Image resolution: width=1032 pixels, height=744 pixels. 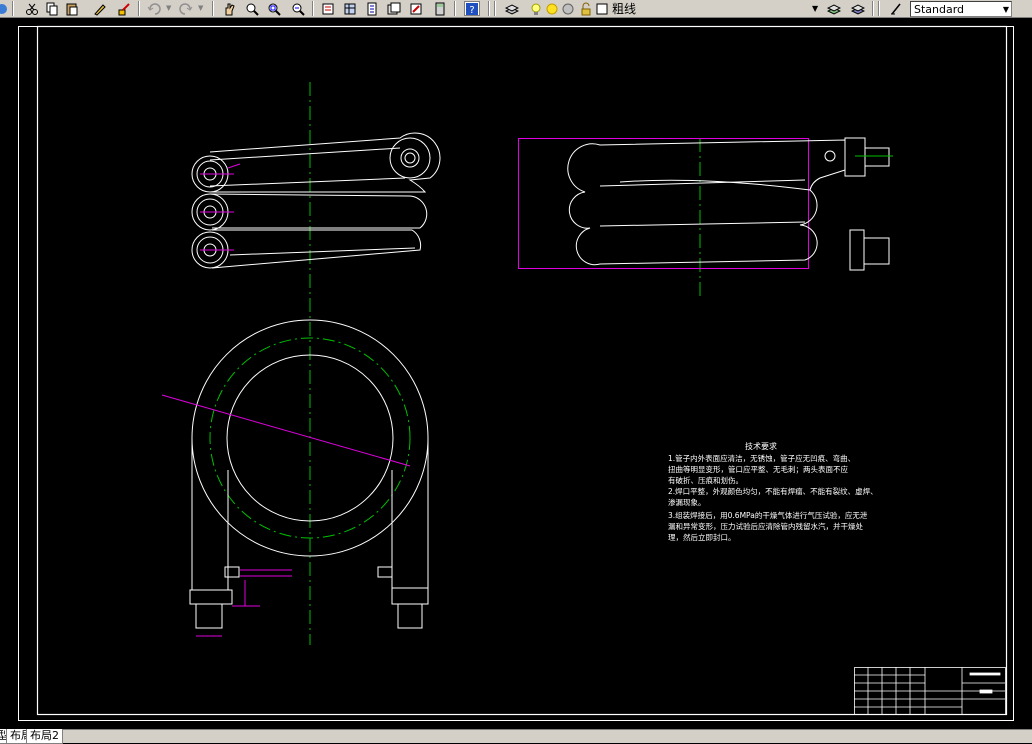 I want to click on match-properties-icon, so click(x=100, y=8).